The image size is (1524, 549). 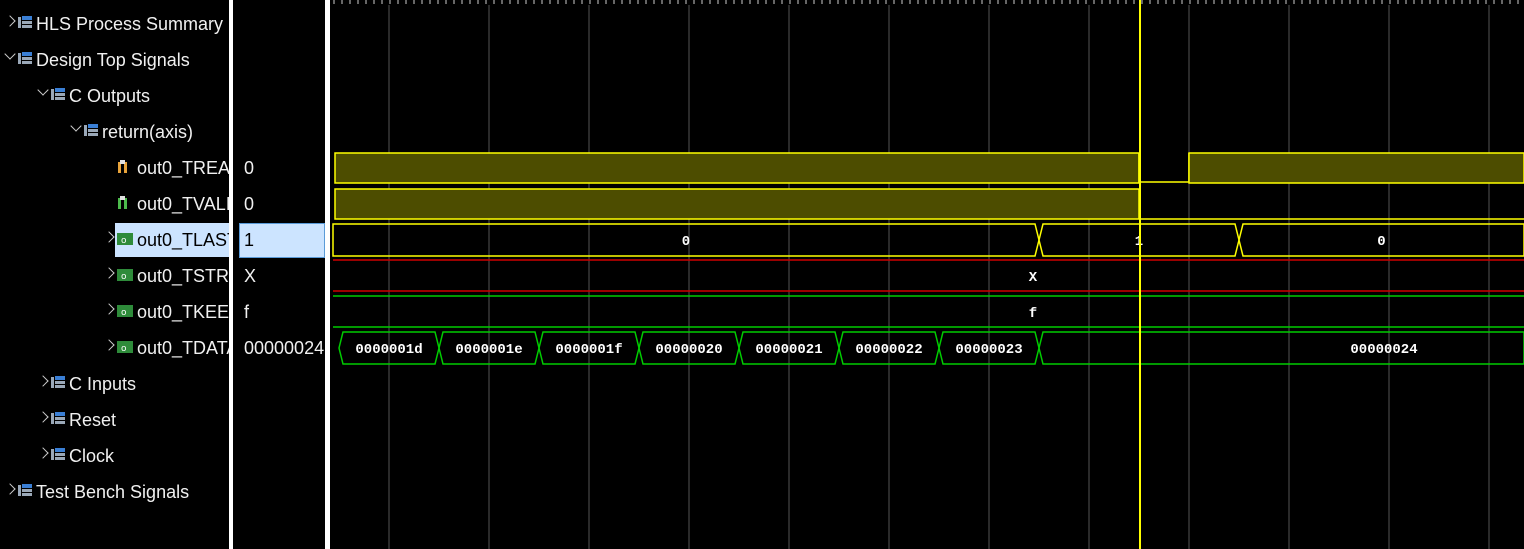 What do you see at coordinates (249, 240) in the screenshot?
I see `signal-value: 1` at bounding box center [249, 240].